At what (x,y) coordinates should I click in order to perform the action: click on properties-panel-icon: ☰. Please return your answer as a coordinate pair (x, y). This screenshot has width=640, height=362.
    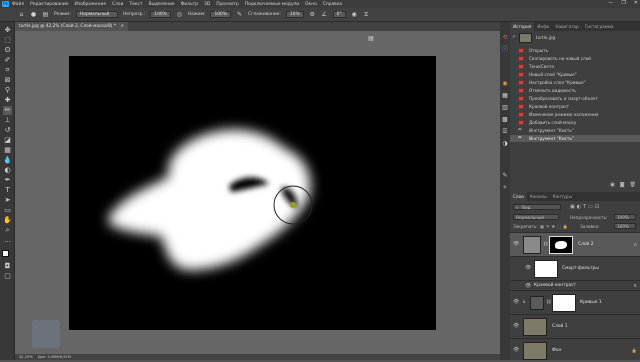
    Looking at the image, I should click on (505, 132).